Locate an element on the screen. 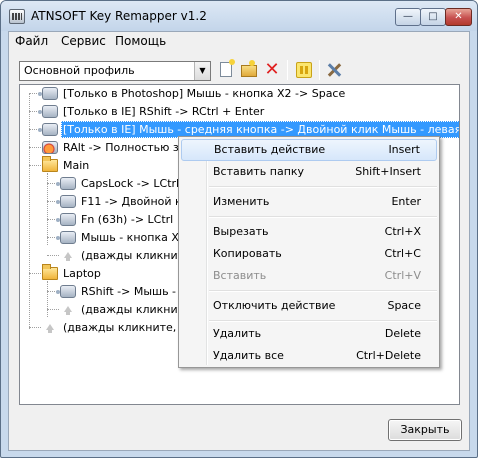  menu-item-label: Удалить все is located at coordinates (248, 355).